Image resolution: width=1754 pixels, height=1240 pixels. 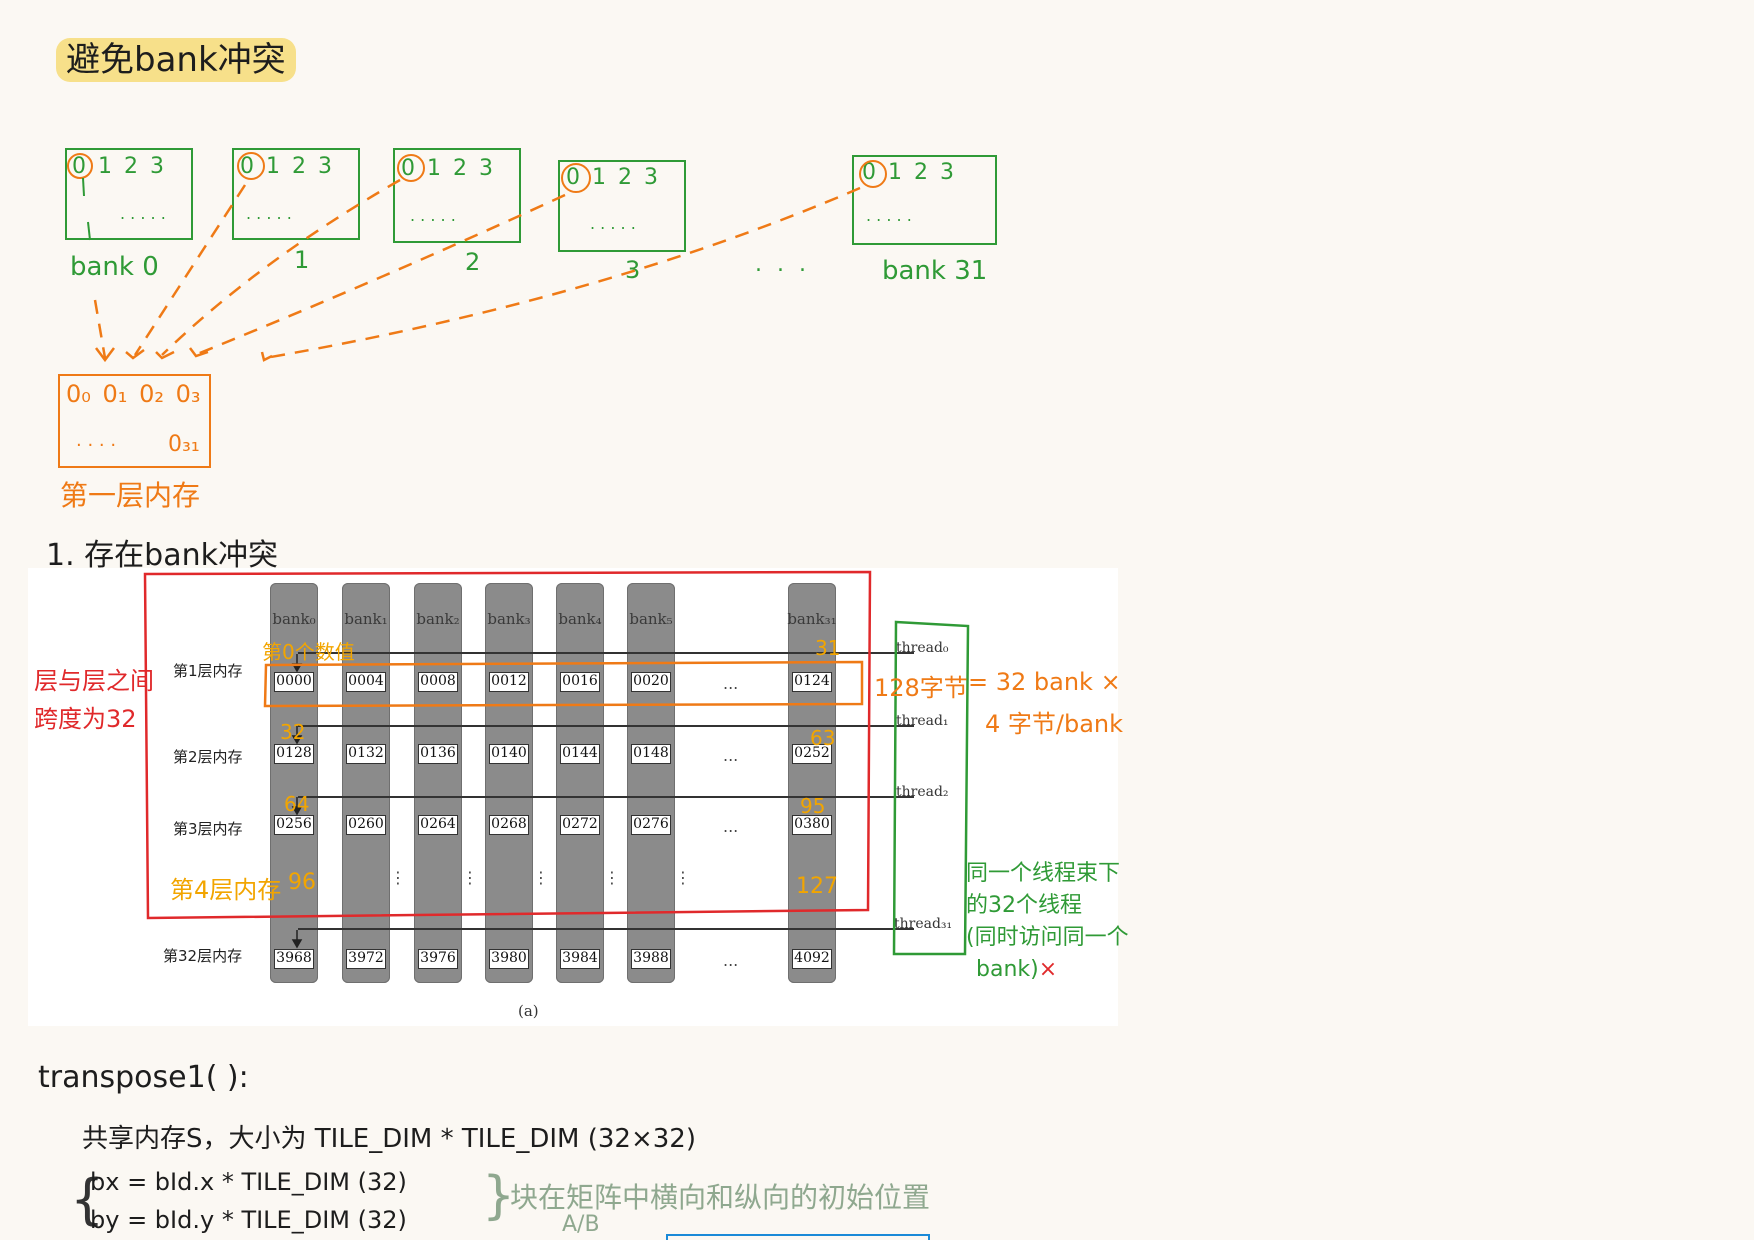 I want to click on bx-line: bx = bId.x * TILE_DIM (32), so click(x=248, y=1182).